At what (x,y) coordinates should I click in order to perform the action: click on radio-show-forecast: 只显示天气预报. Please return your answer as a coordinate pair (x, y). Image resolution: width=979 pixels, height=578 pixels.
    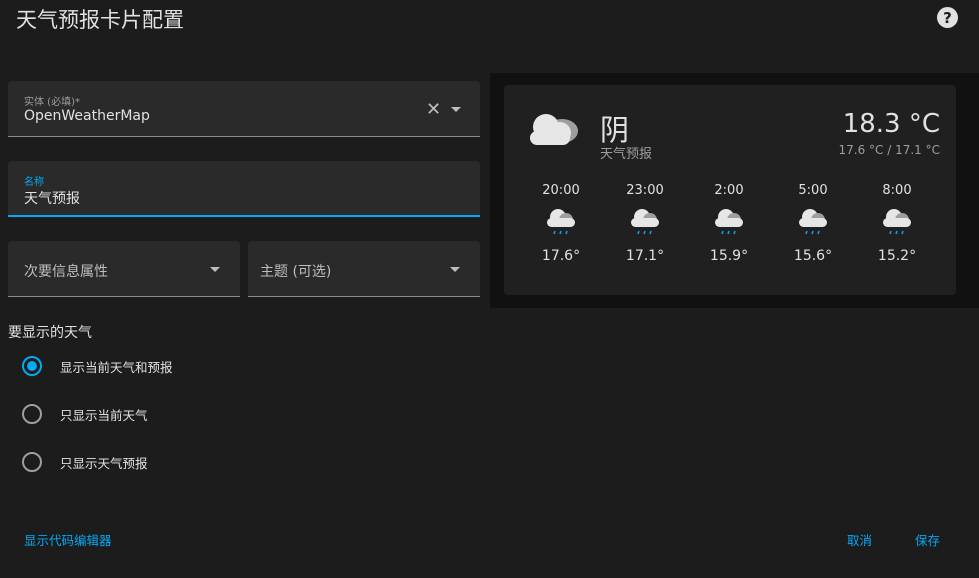
    Looking at the image, I should click on (85, 462).